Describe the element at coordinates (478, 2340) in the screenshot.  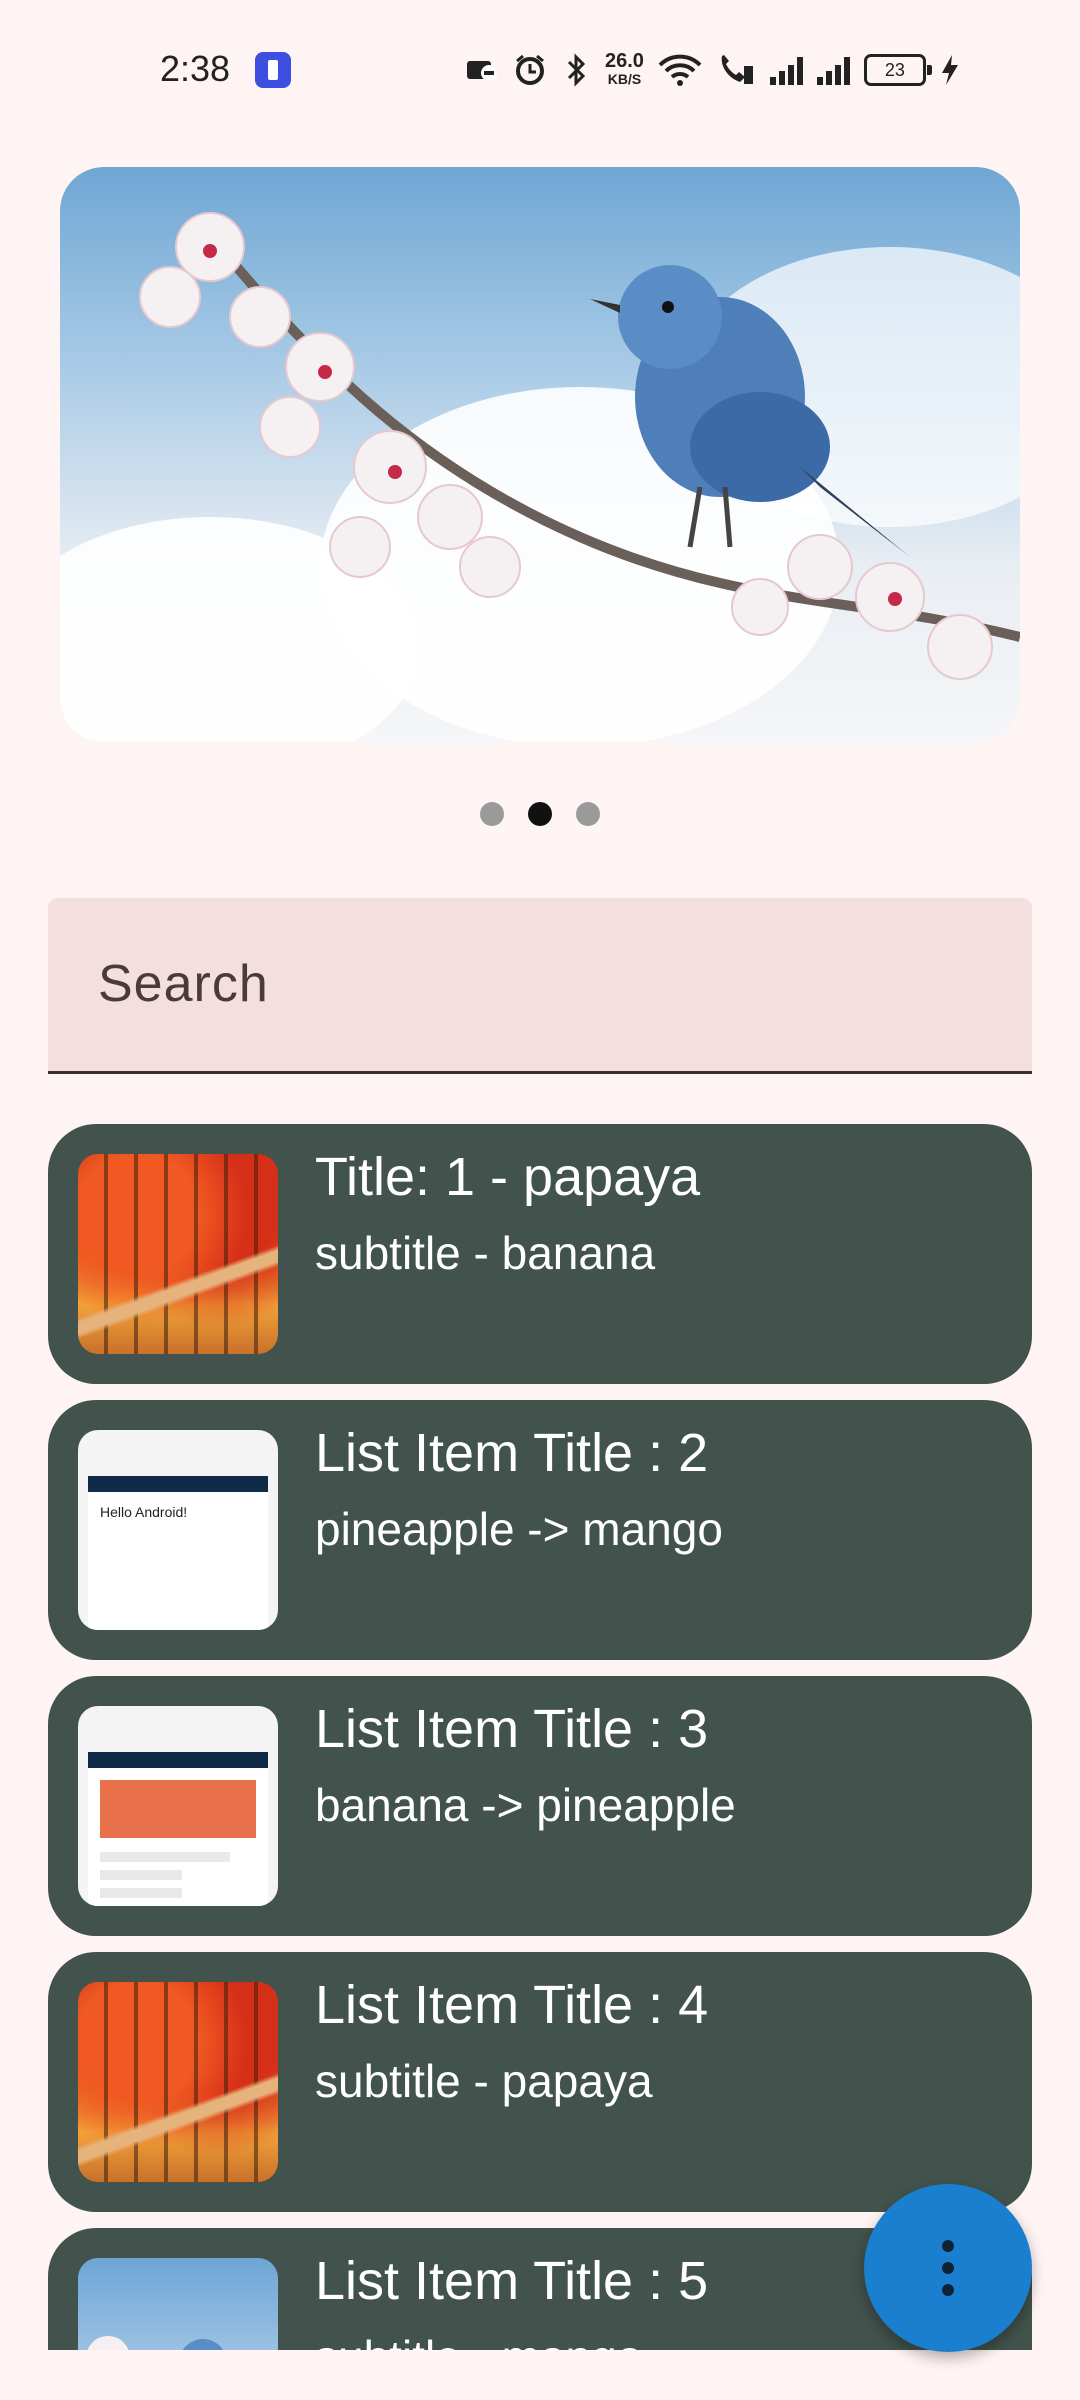
I see `list-item-subtitle: subtitle - mango` at that location.